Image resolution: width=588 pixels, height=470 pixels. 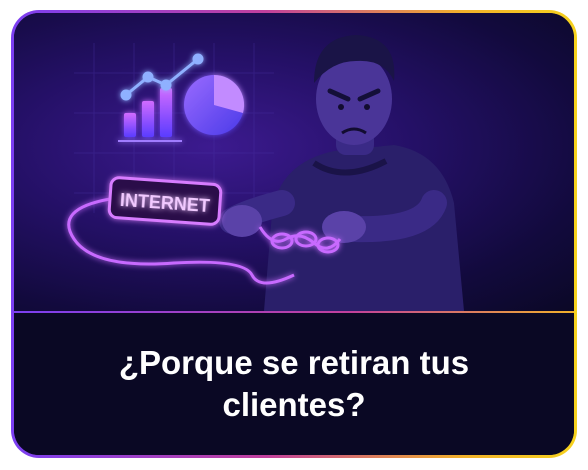 I want to click on card-title: ¿Porque se retiran tus clientes?, so click(x=294, y=383).